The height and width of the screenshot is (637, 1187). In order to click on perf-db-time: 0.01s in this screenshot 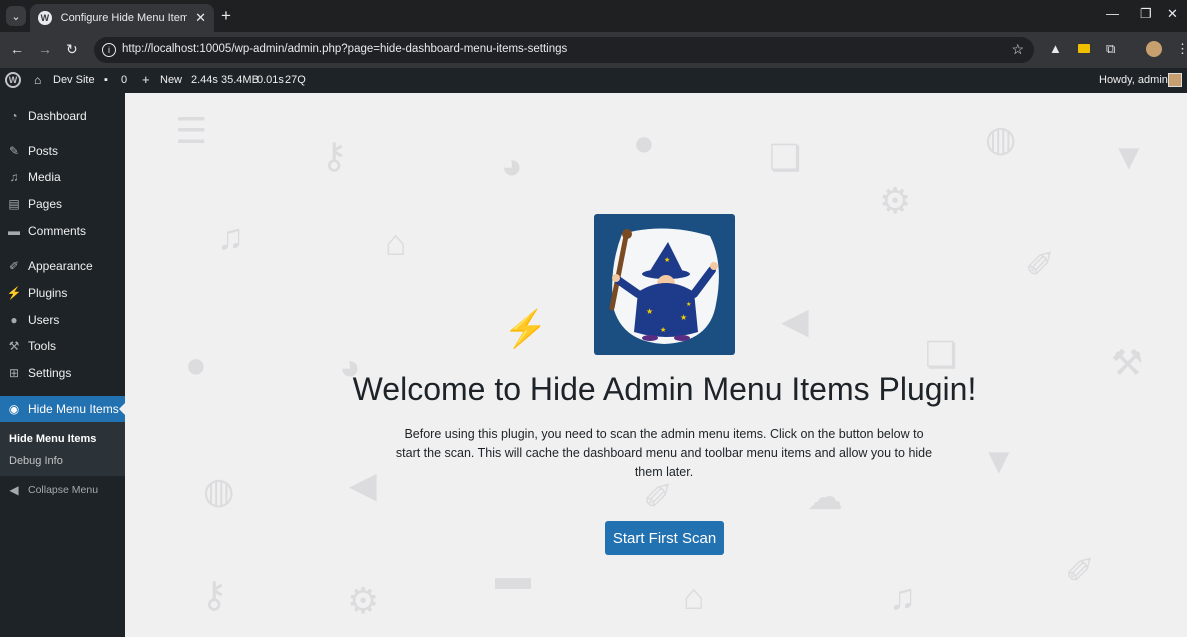, I will do `click(270, 80)`.